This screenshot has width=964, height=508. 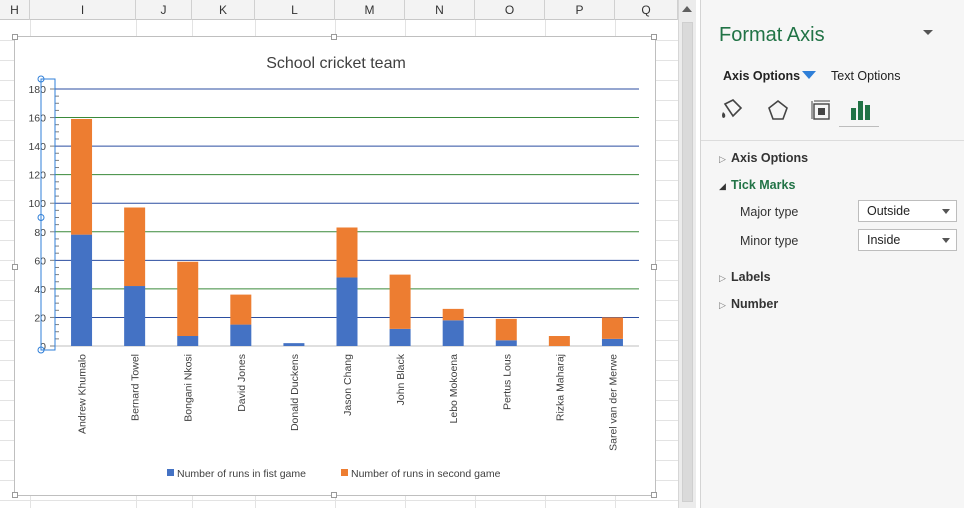 What do you see at coordinates (242, 383) in the screenshot?
I see `x-category-label: David Jones` at bounding box center [242, 383].